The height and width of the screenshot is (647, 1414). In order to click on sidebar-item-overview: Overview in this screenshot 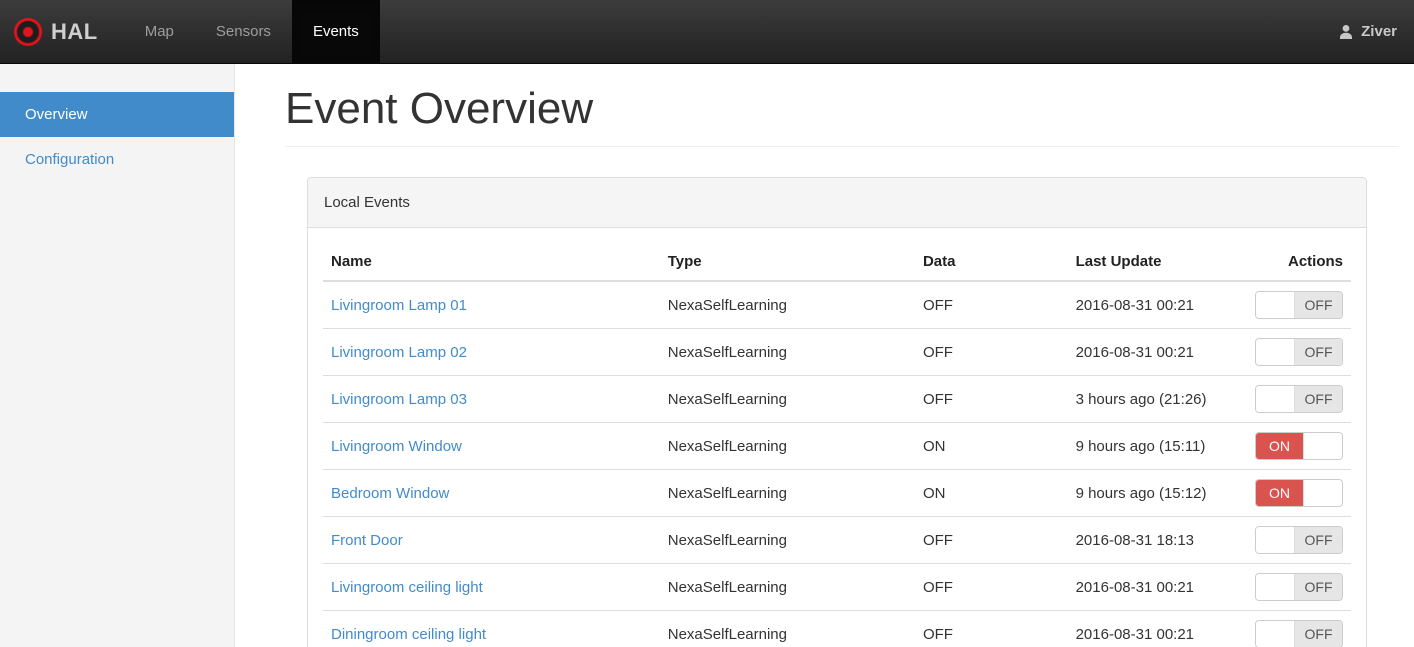, I will do `click(117, 114)`.